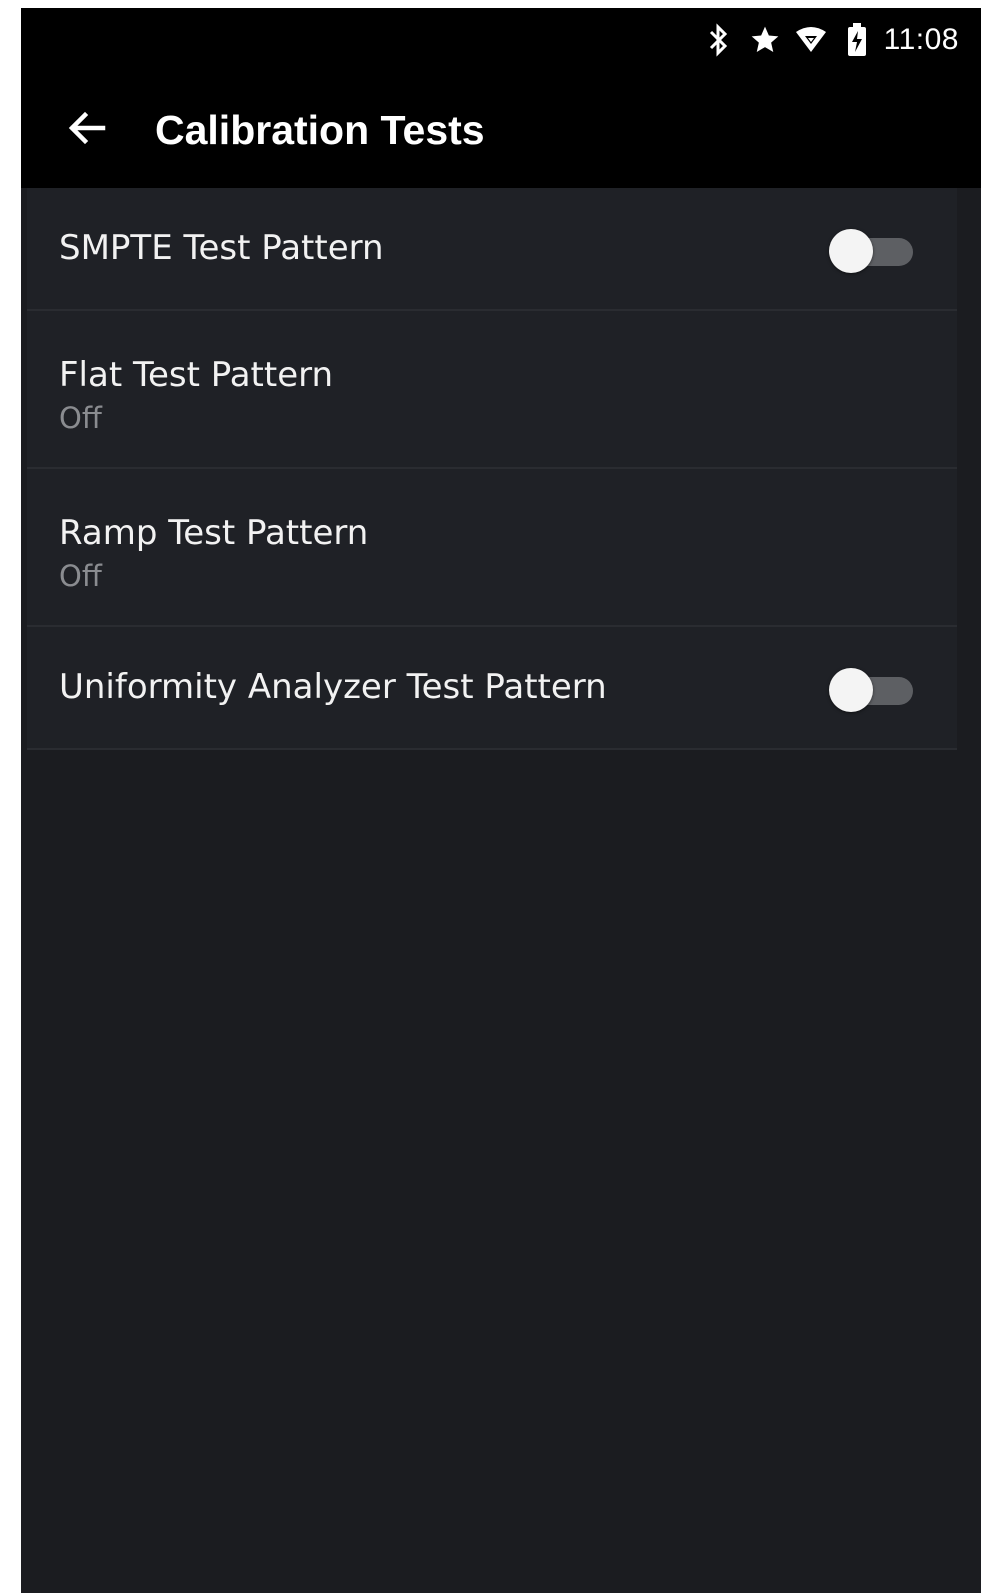 The image size is (995, 1593). What do you see at coordinates (719, 40) in the screenshot?
I see `bluetooth-icon` at bounding box center [719, 40].